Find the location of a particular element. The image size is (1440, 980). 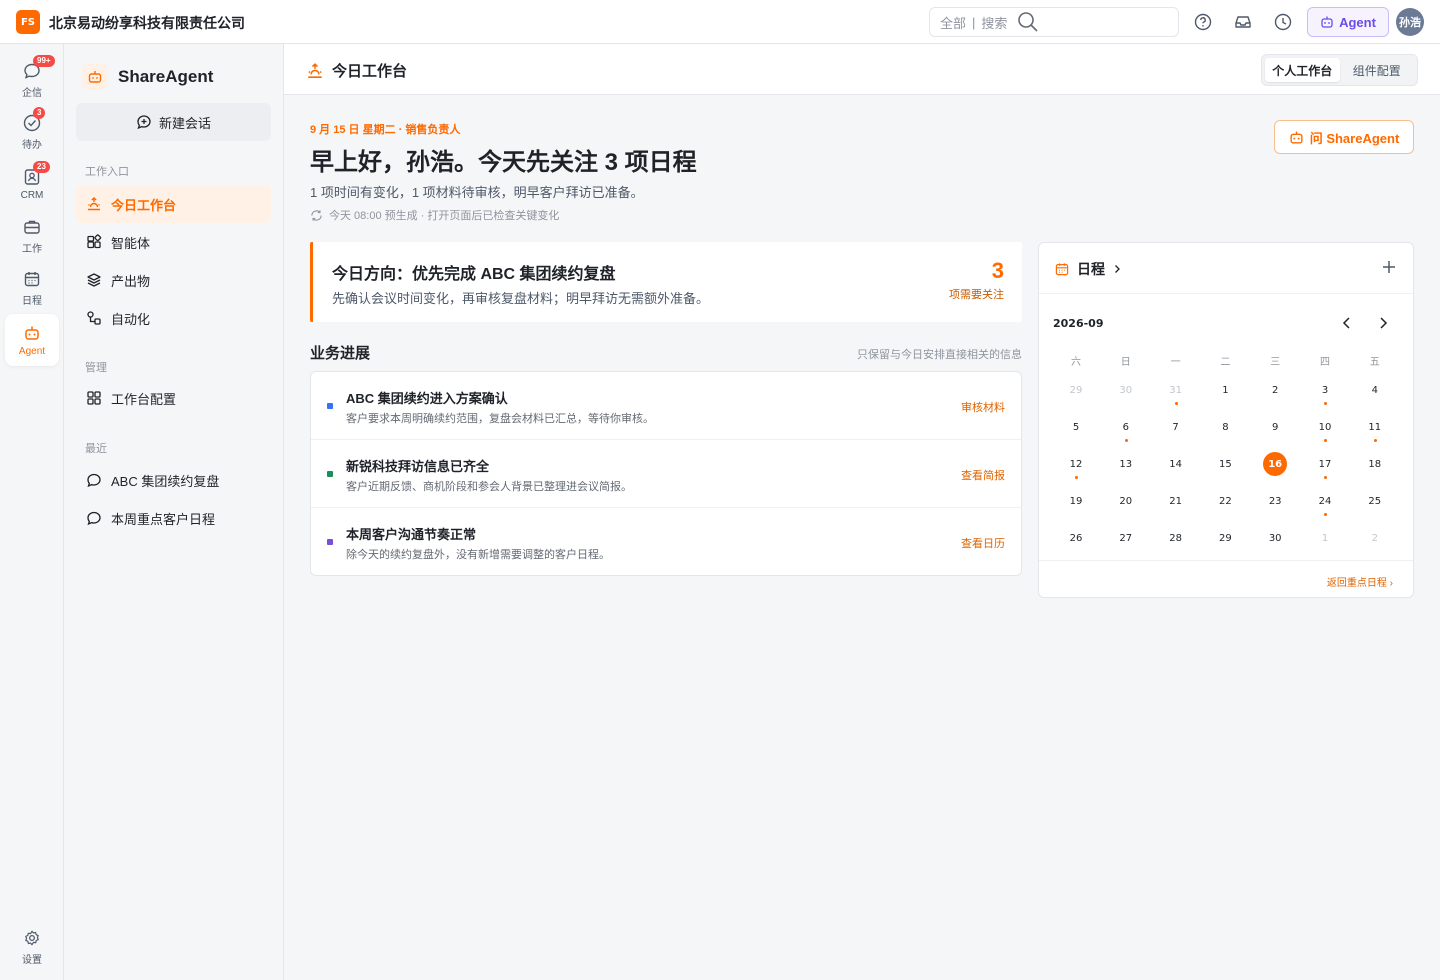

chevron-right-icon is located at coordinates (1383, 323).